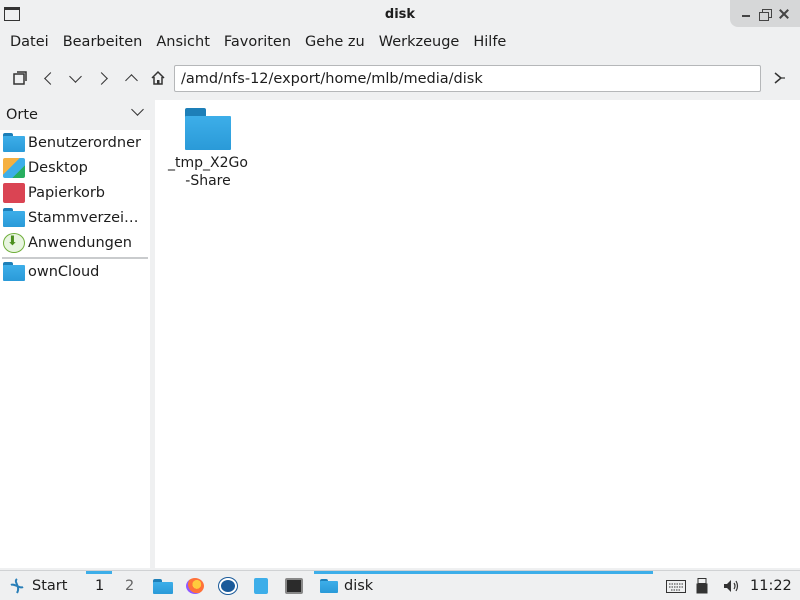 The height and width of the screenshot is (600, 800). What do you see at coordinates (489, 43) in the screenshot?
I see `menu-hilfe: Hilfe` at bounding box center [489, 43].